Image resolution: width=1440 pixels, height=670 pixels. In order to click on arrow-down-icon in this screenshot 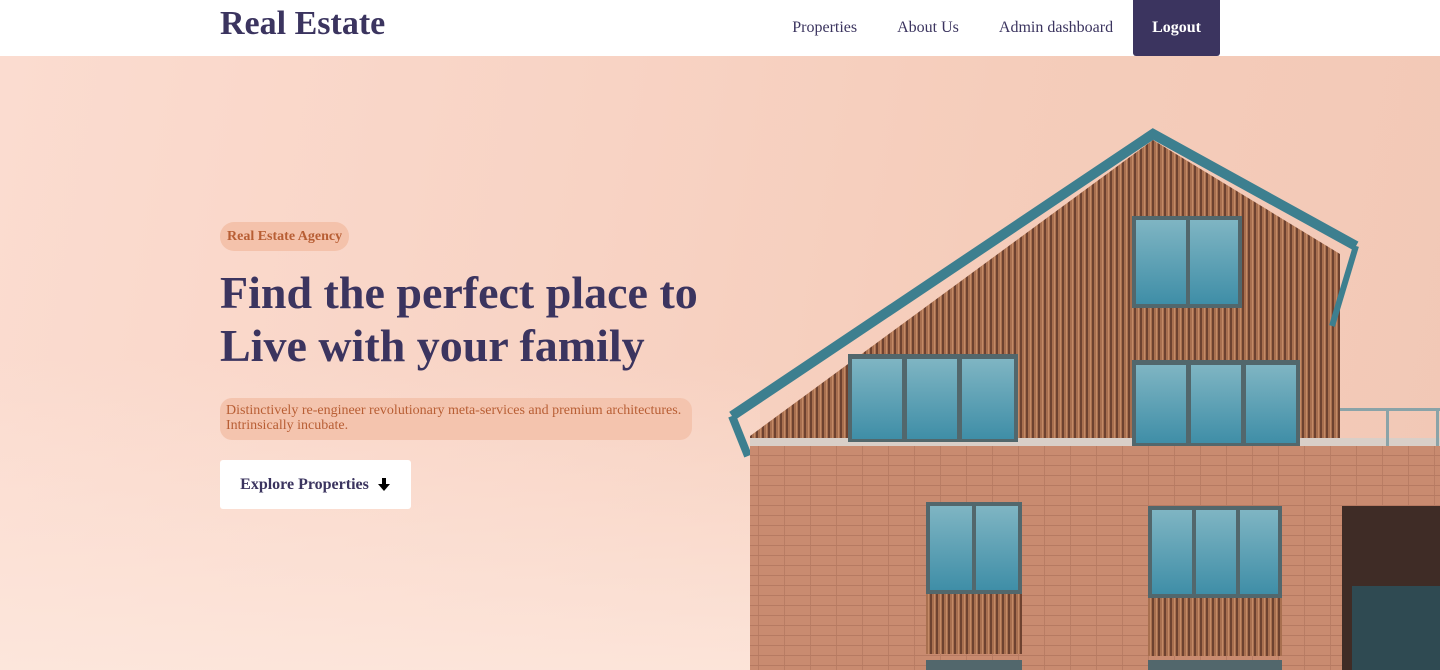, I will do `click(384, 485)`.